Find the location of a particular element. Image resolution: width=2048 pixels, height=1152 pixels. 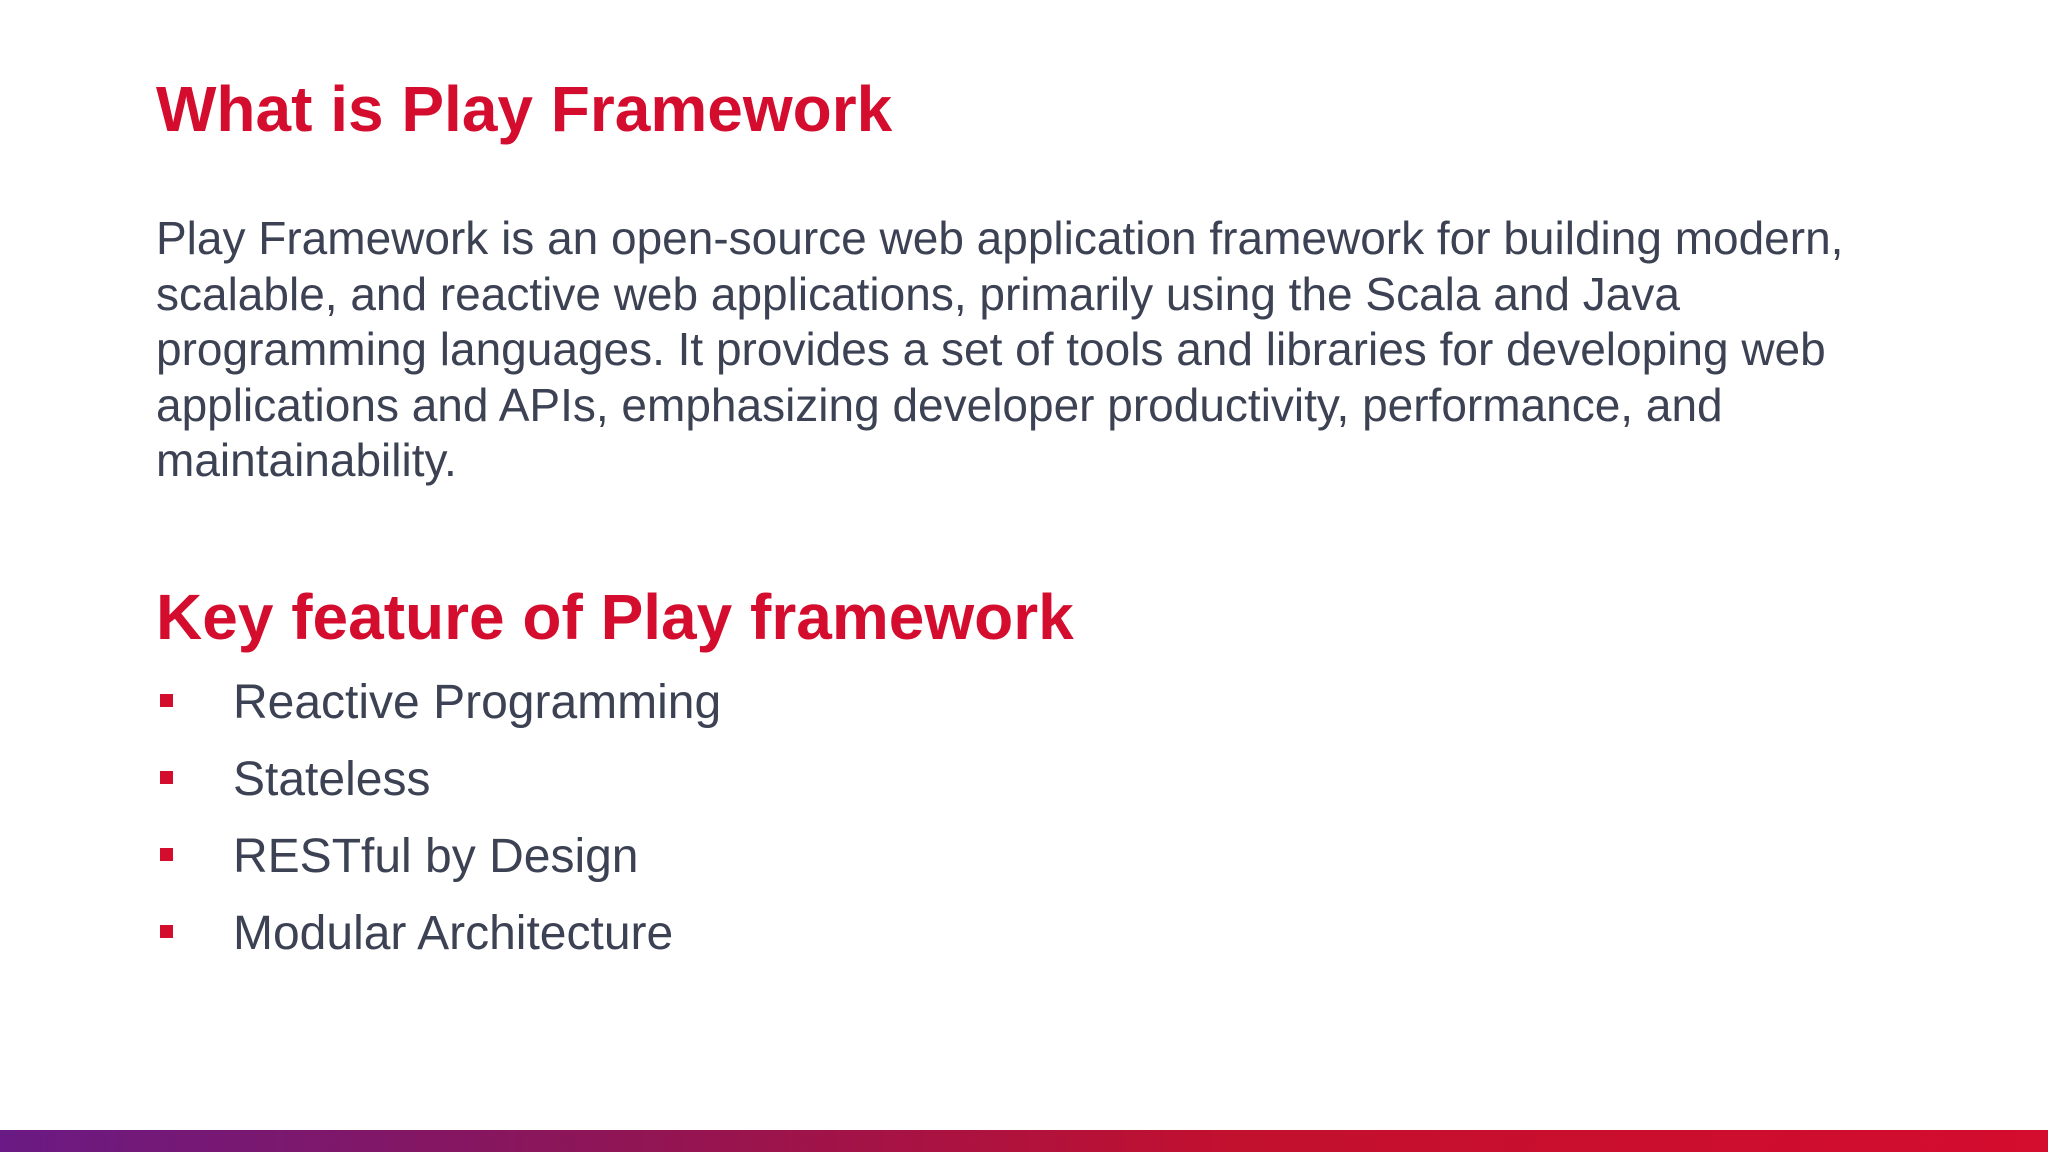

bottom-gradient-bar is located at coordinates (1024, 1141).